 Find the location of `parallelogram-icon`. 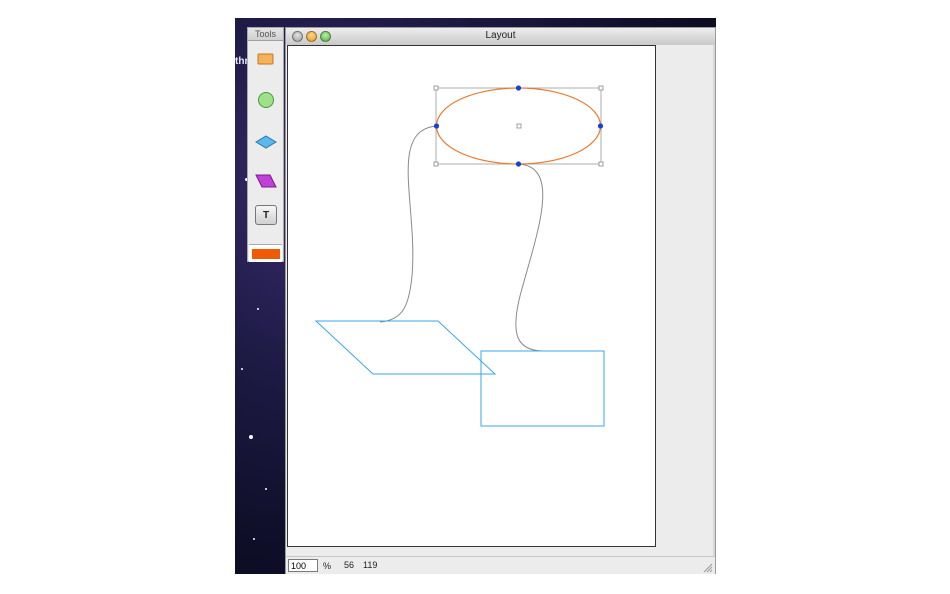

parallelogram-icon is located at coordinates (266, 181).